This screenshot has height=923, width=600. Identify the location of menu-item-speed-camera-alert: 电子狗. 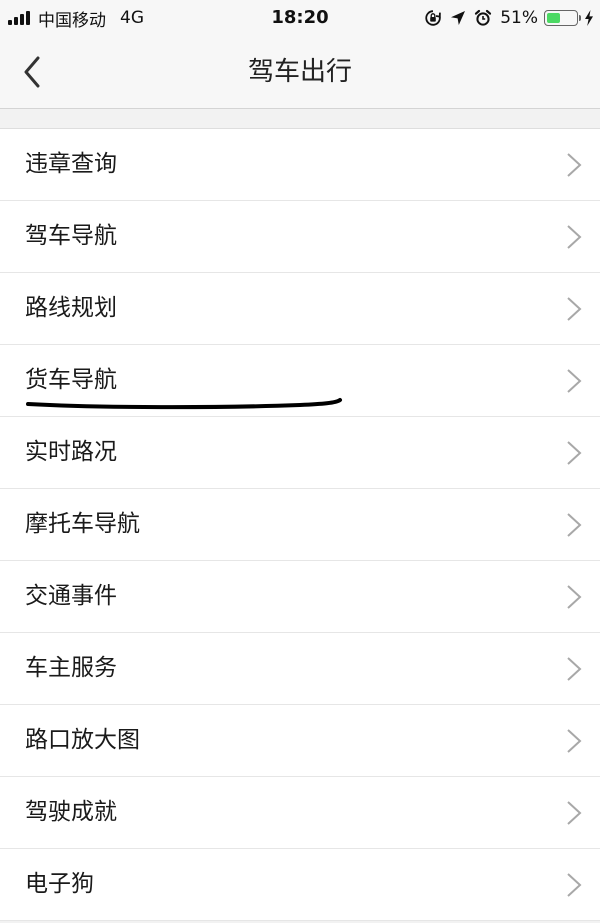
(300, 885).